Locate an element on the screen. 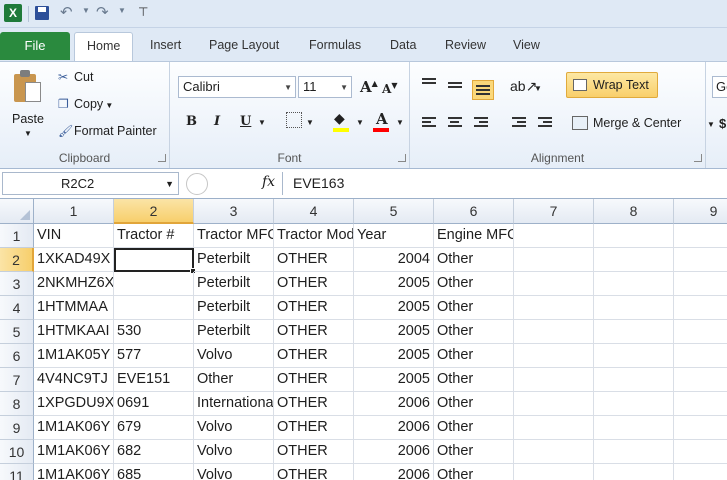 The image size is (727, 480). font-color-button: A is located at coordinates (382, 119).